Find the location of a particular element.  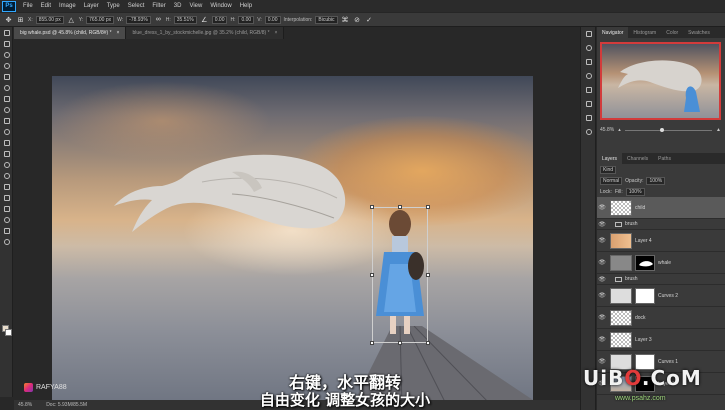

zoom-out-icon: ▴ is located at coordinates (619, 130).